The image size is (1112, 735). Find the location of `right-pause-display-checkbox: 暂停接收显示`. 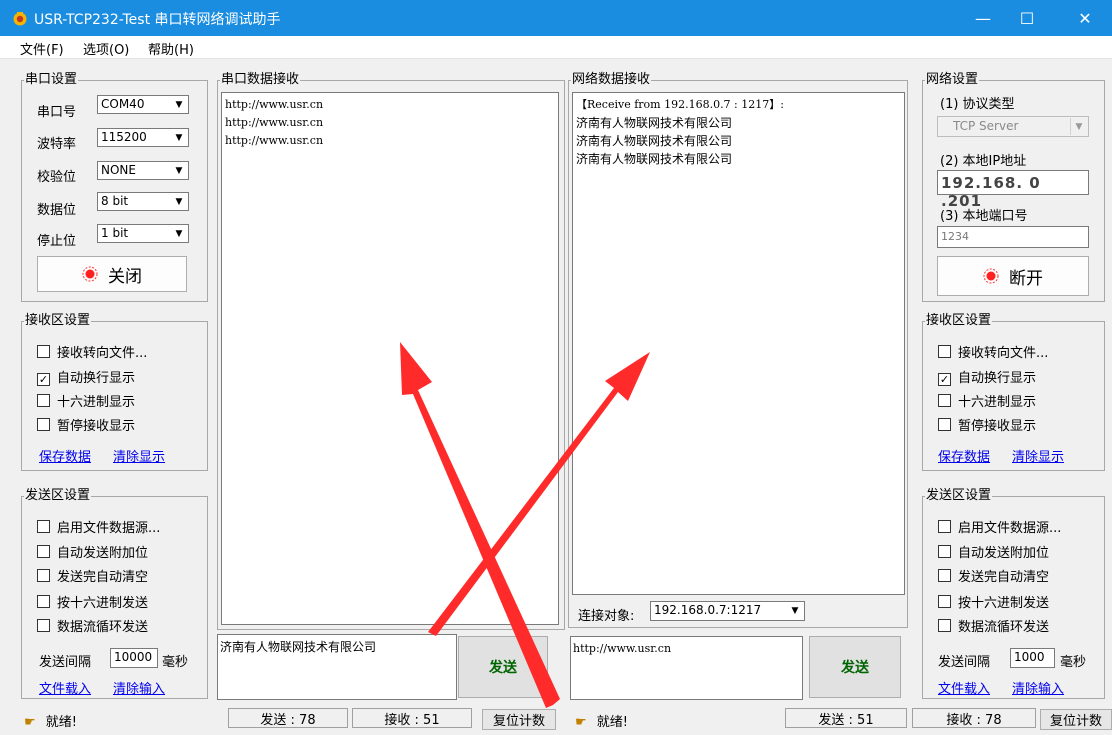

right-pause-display-checkbox: 暂停接收显示 is located at coordinates (987, 424).